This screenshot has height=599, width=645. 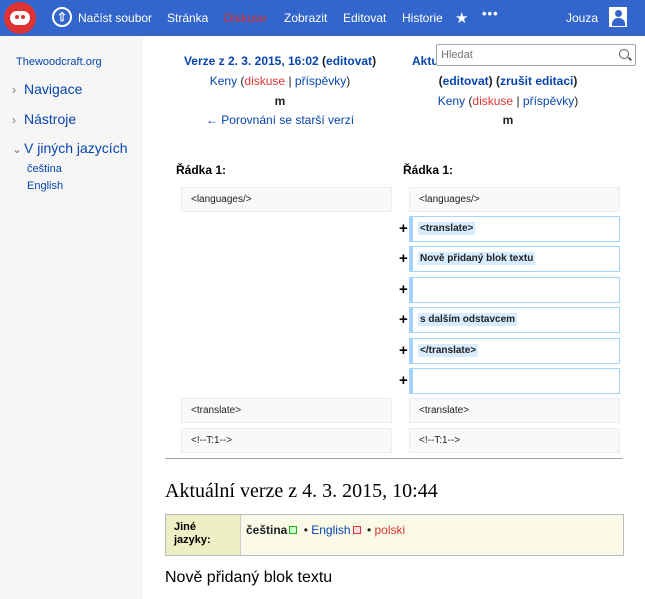 I want to click on diff-left-title-row: Verze z 2. 3. 2015, 16:02 (editovat), so click(x=280, y=61).